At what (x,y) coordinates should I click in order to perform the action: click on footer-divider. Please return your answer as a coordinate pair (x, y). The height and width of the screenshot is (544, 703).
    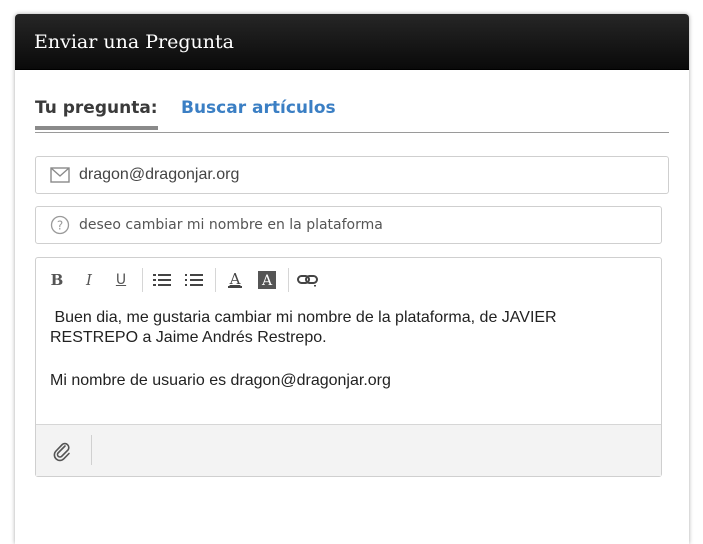
    Looking at the image, I should click on (91, 450).